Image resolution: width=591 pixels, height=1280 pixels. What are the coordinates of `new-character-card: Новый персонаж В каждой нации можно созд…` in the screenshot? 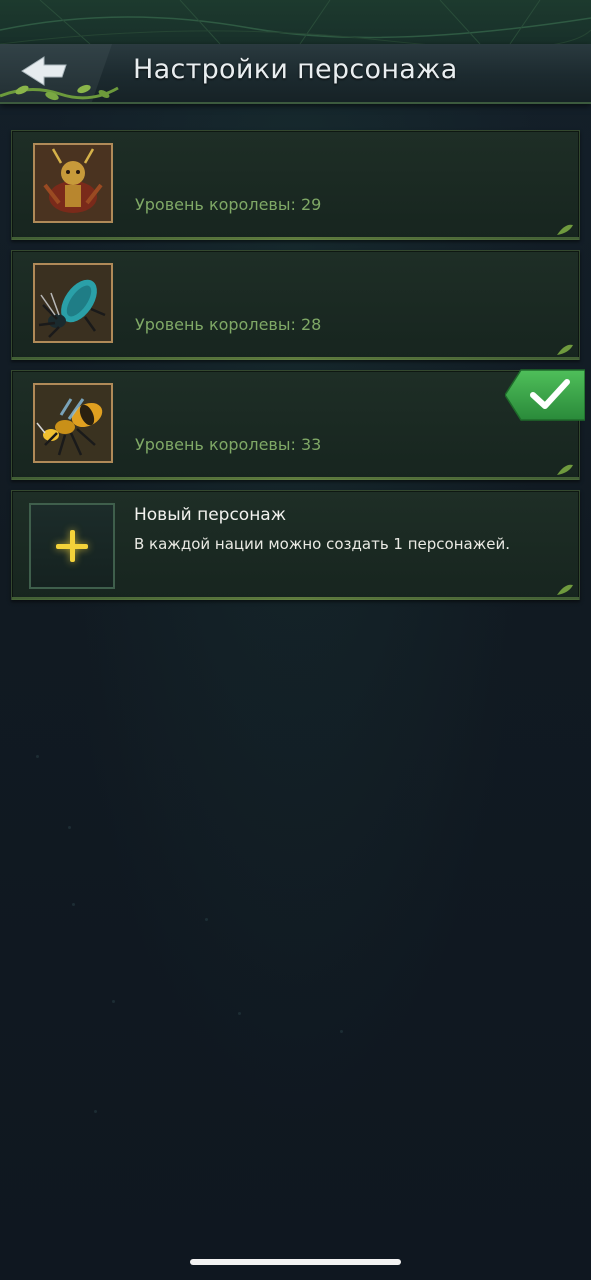 It's located at (295, 545).